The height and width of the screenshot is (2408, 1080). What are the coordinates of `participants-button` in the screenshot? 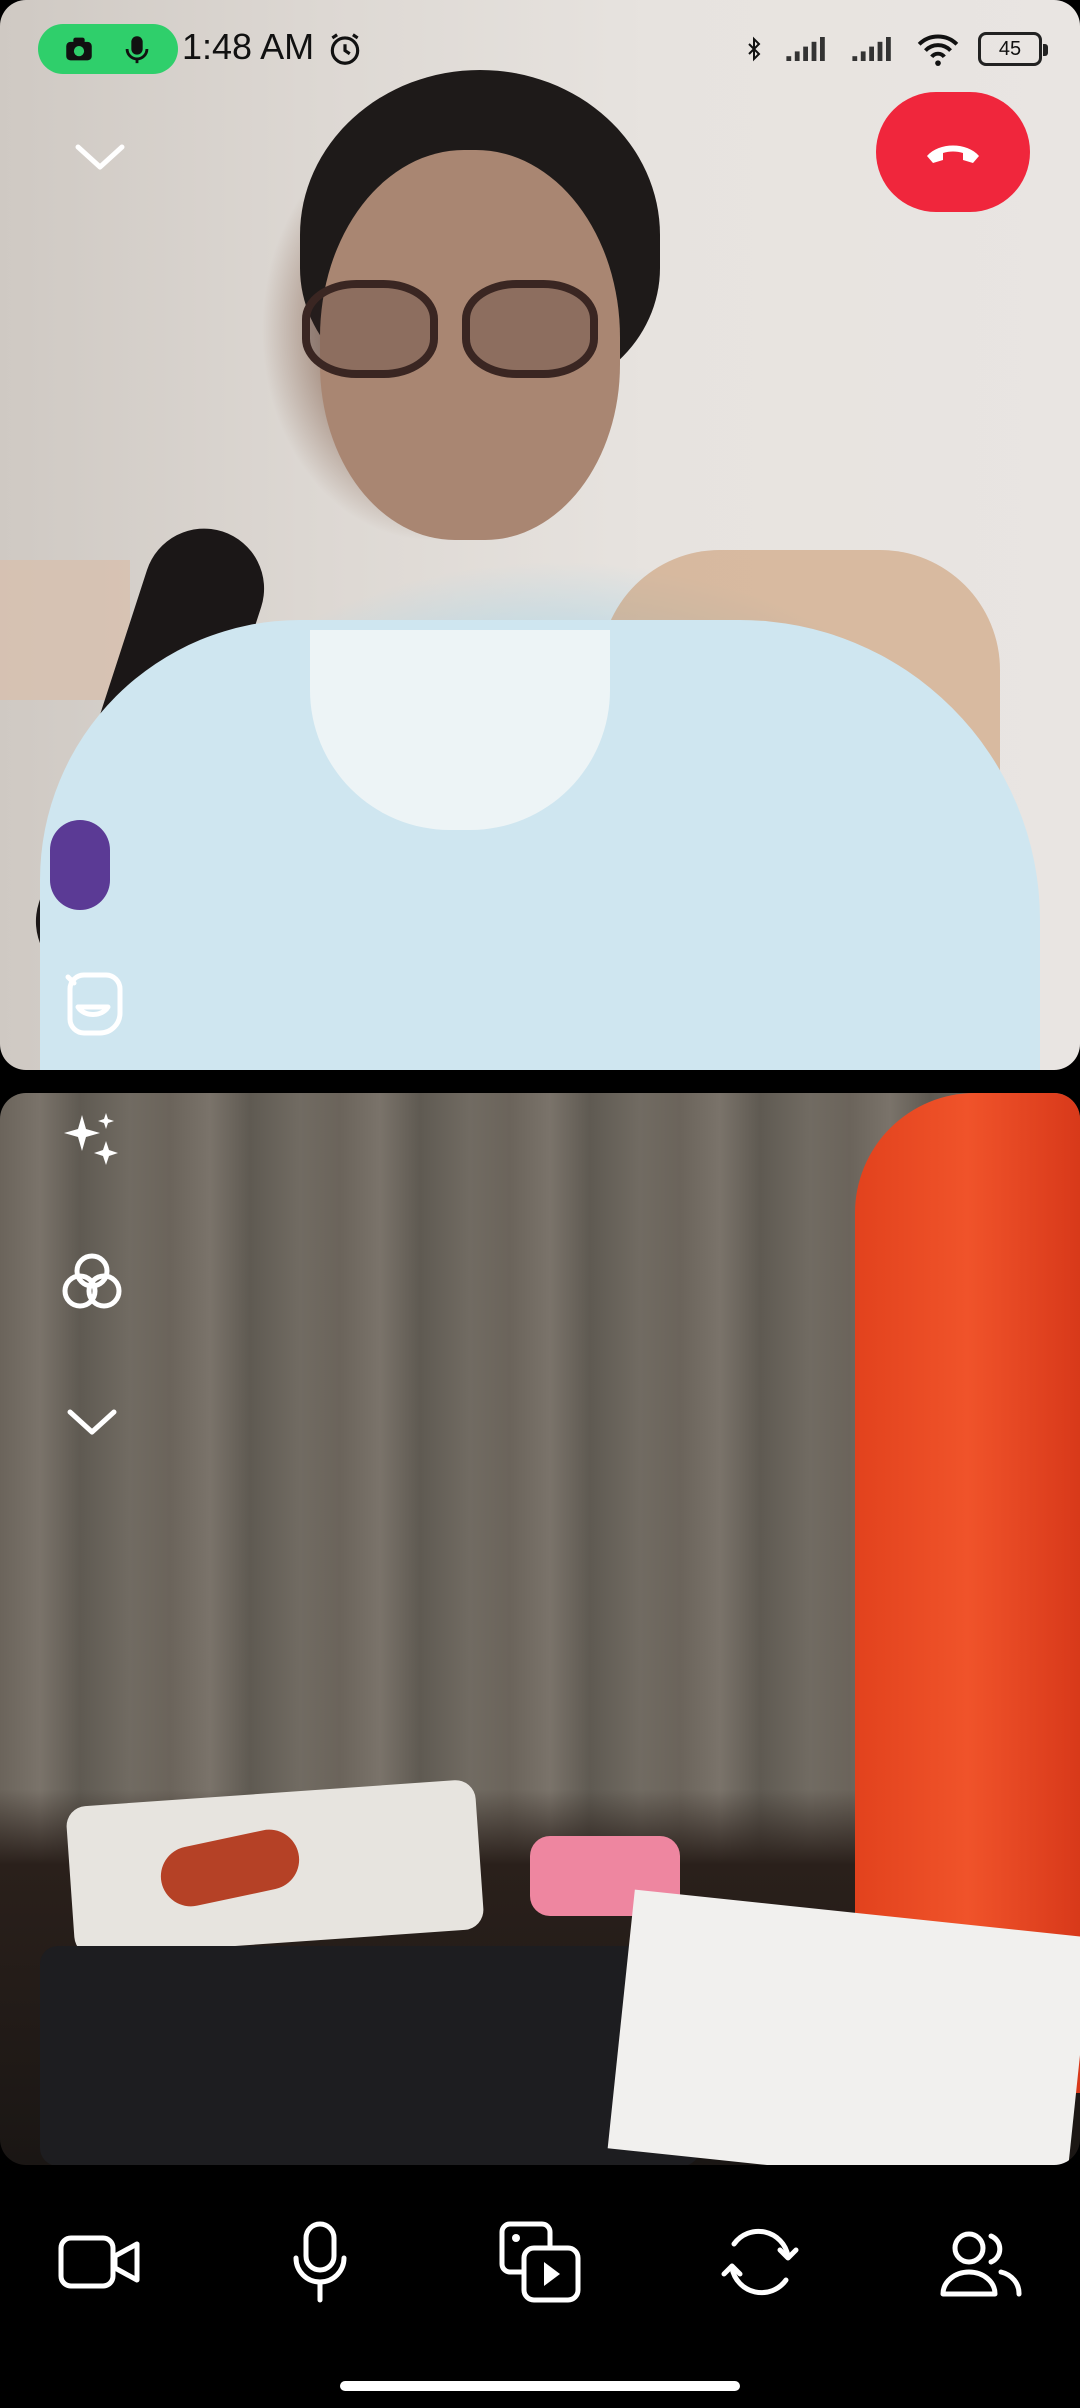 It's located at (981, 2262).